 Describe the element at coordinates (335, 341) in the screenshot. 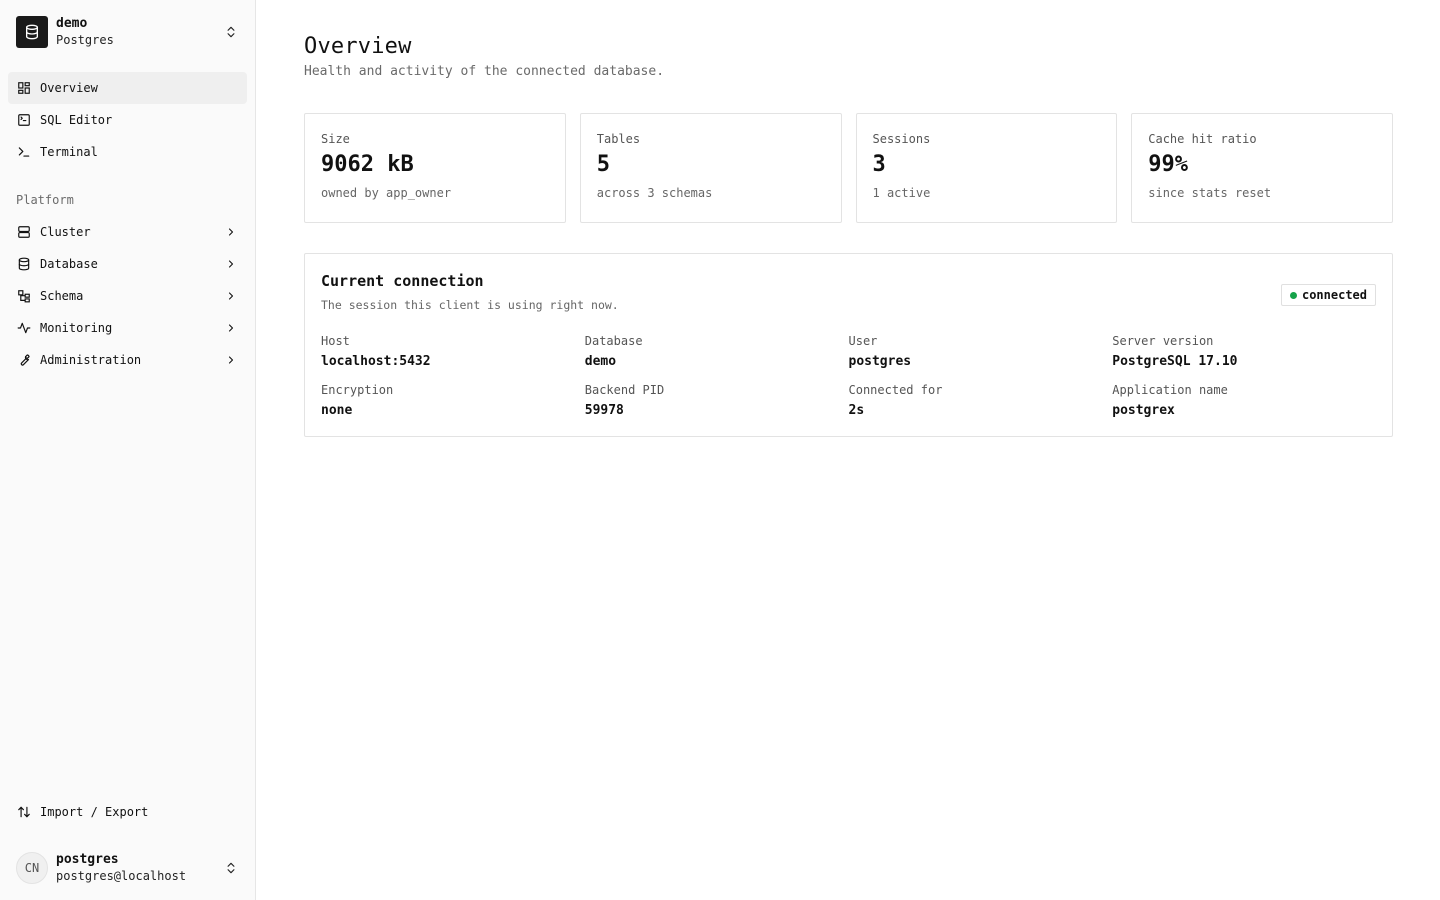

I see `field-label: Host` at that location.